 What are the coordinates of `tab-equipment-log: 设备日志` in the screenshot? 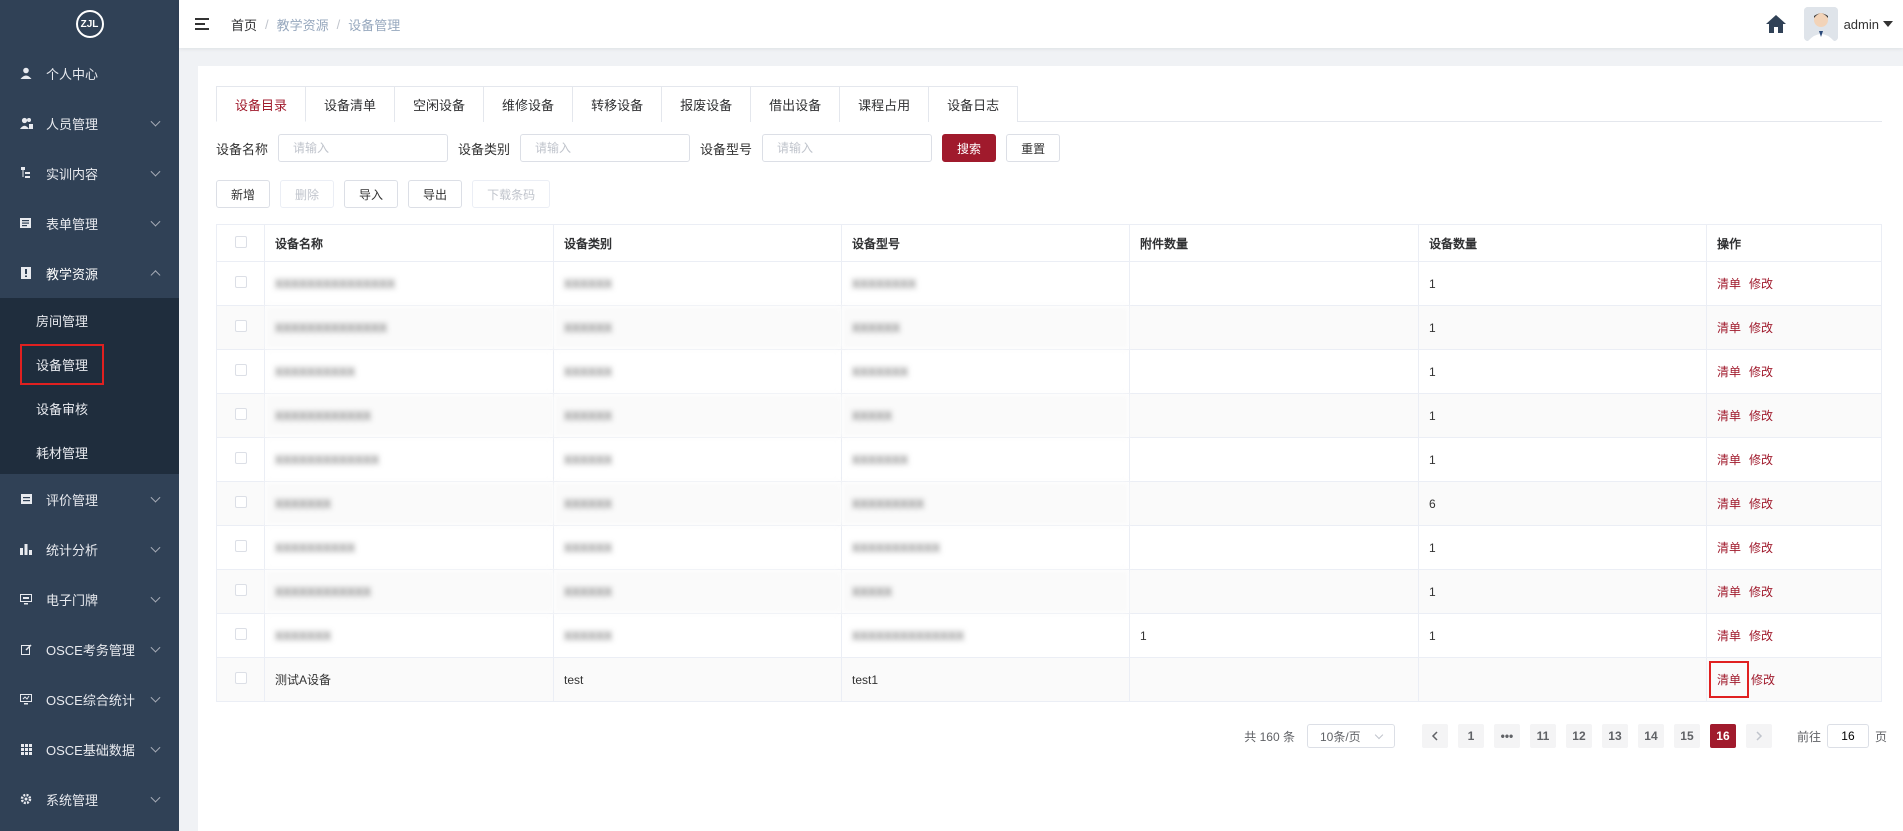 It's located at (974, 104).